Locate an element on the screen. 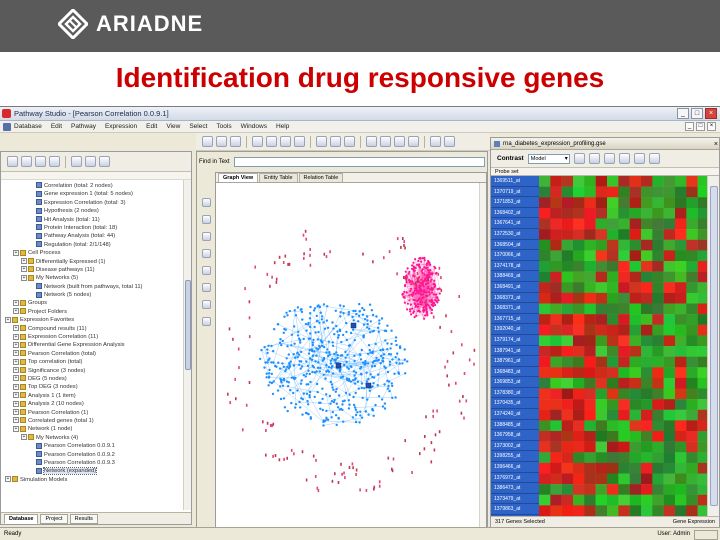  probe-id: 1374240_at is located at coordinates (515, 414).